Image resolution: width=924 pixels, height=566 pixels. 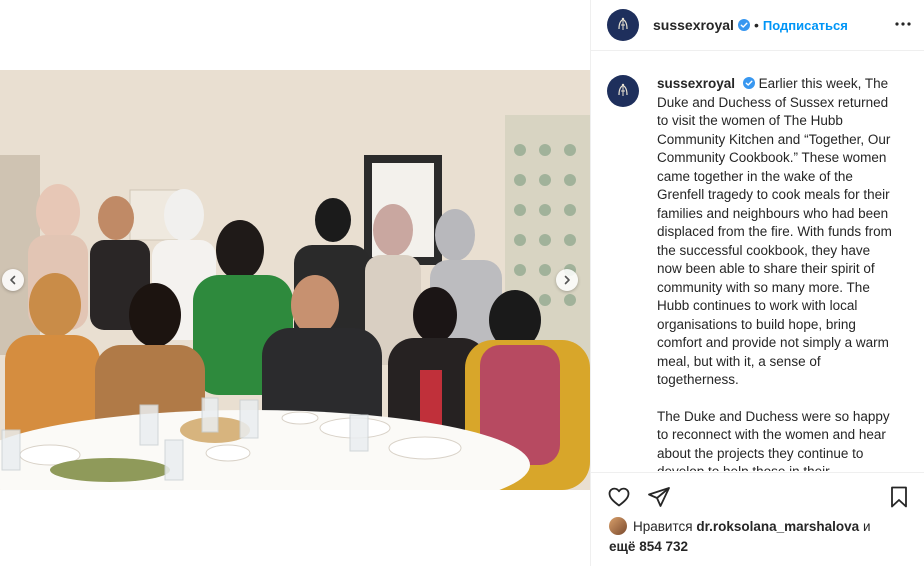 I want to click on chevron-left-icon, so click(x=13, y=280).